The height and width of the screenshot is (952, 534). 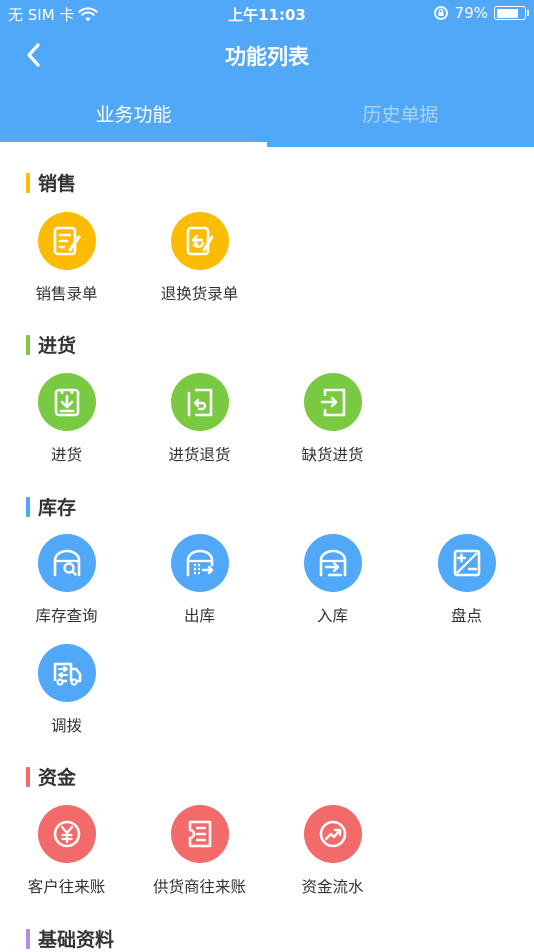 I want to click on section-title: 资金, so click(x=51, y=776).